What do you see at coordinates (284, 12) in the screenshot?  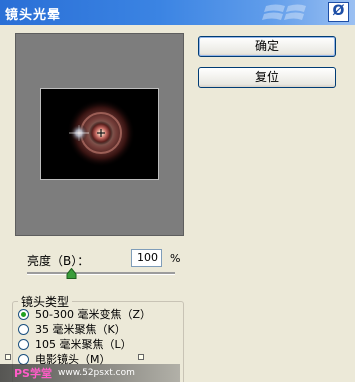 I see `windows-logo-icon` at bounding box center [284, 12].